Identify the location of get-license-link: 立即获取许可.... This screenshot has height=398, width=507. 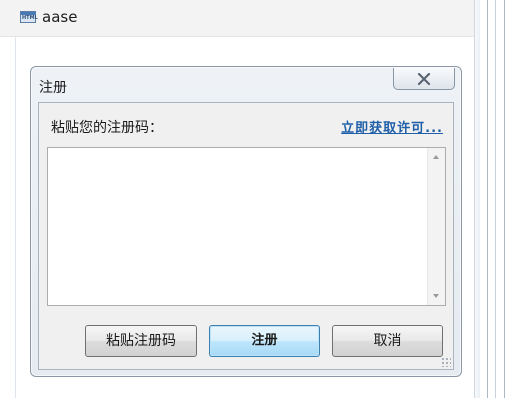
(392, 126).